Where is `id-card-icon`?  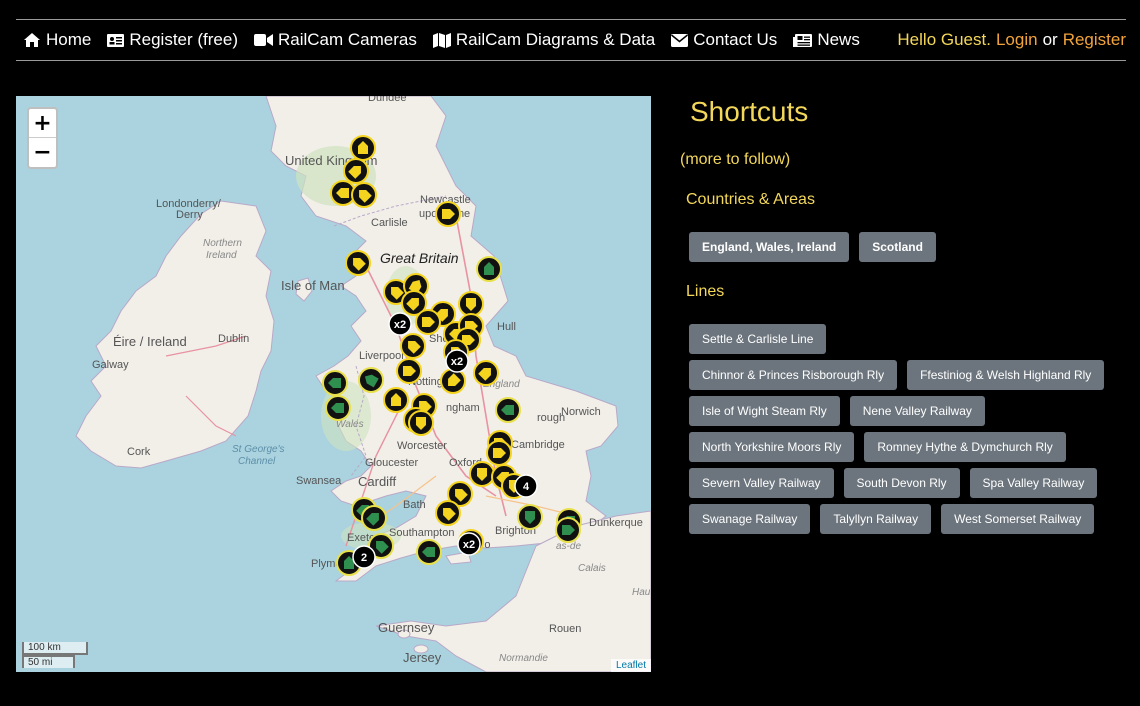 id-card-icon is located at coordinates (116, 40).